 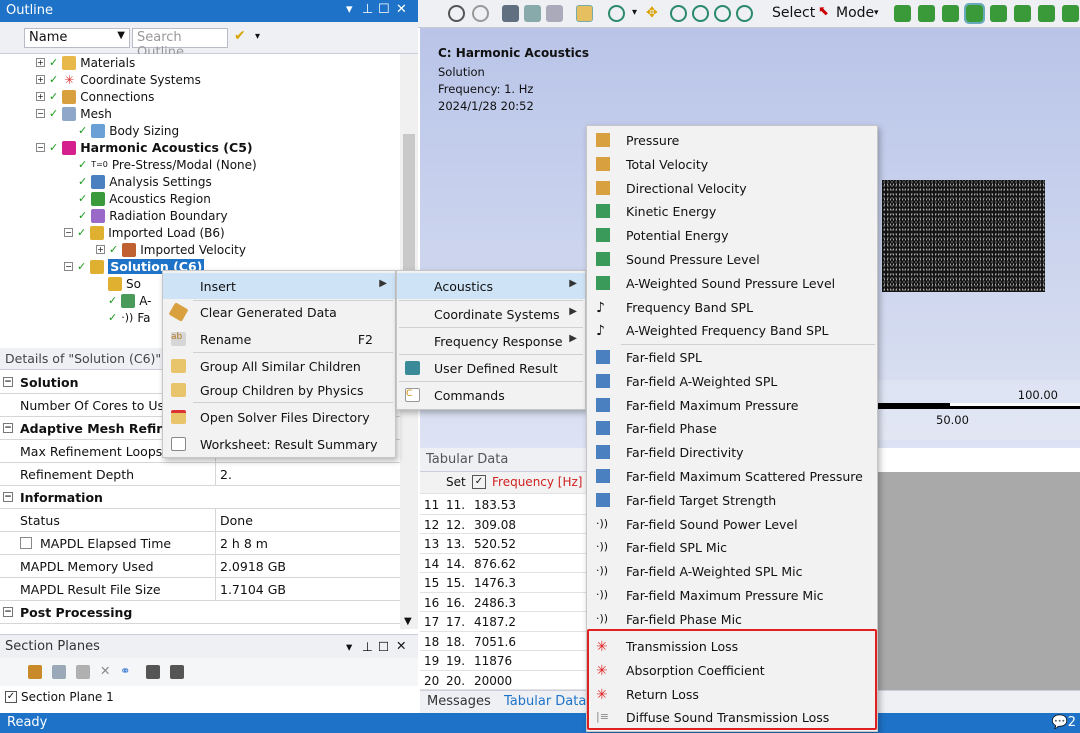 What do you see at coordinates (732, 188) in the screenshot?
I see `menu-item-directional-velocity: Directional Velocity` at bounding box center [732, 188].